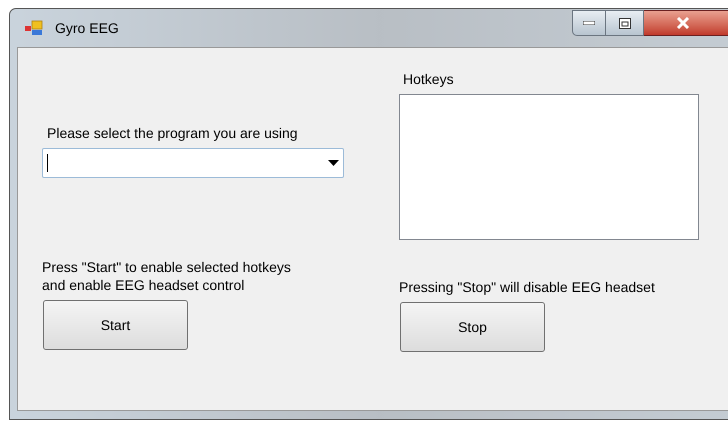  Describe the element at coordinates (429, 79) in the screenshot. I see `hotkeys-label: Hotkeys` at that location.